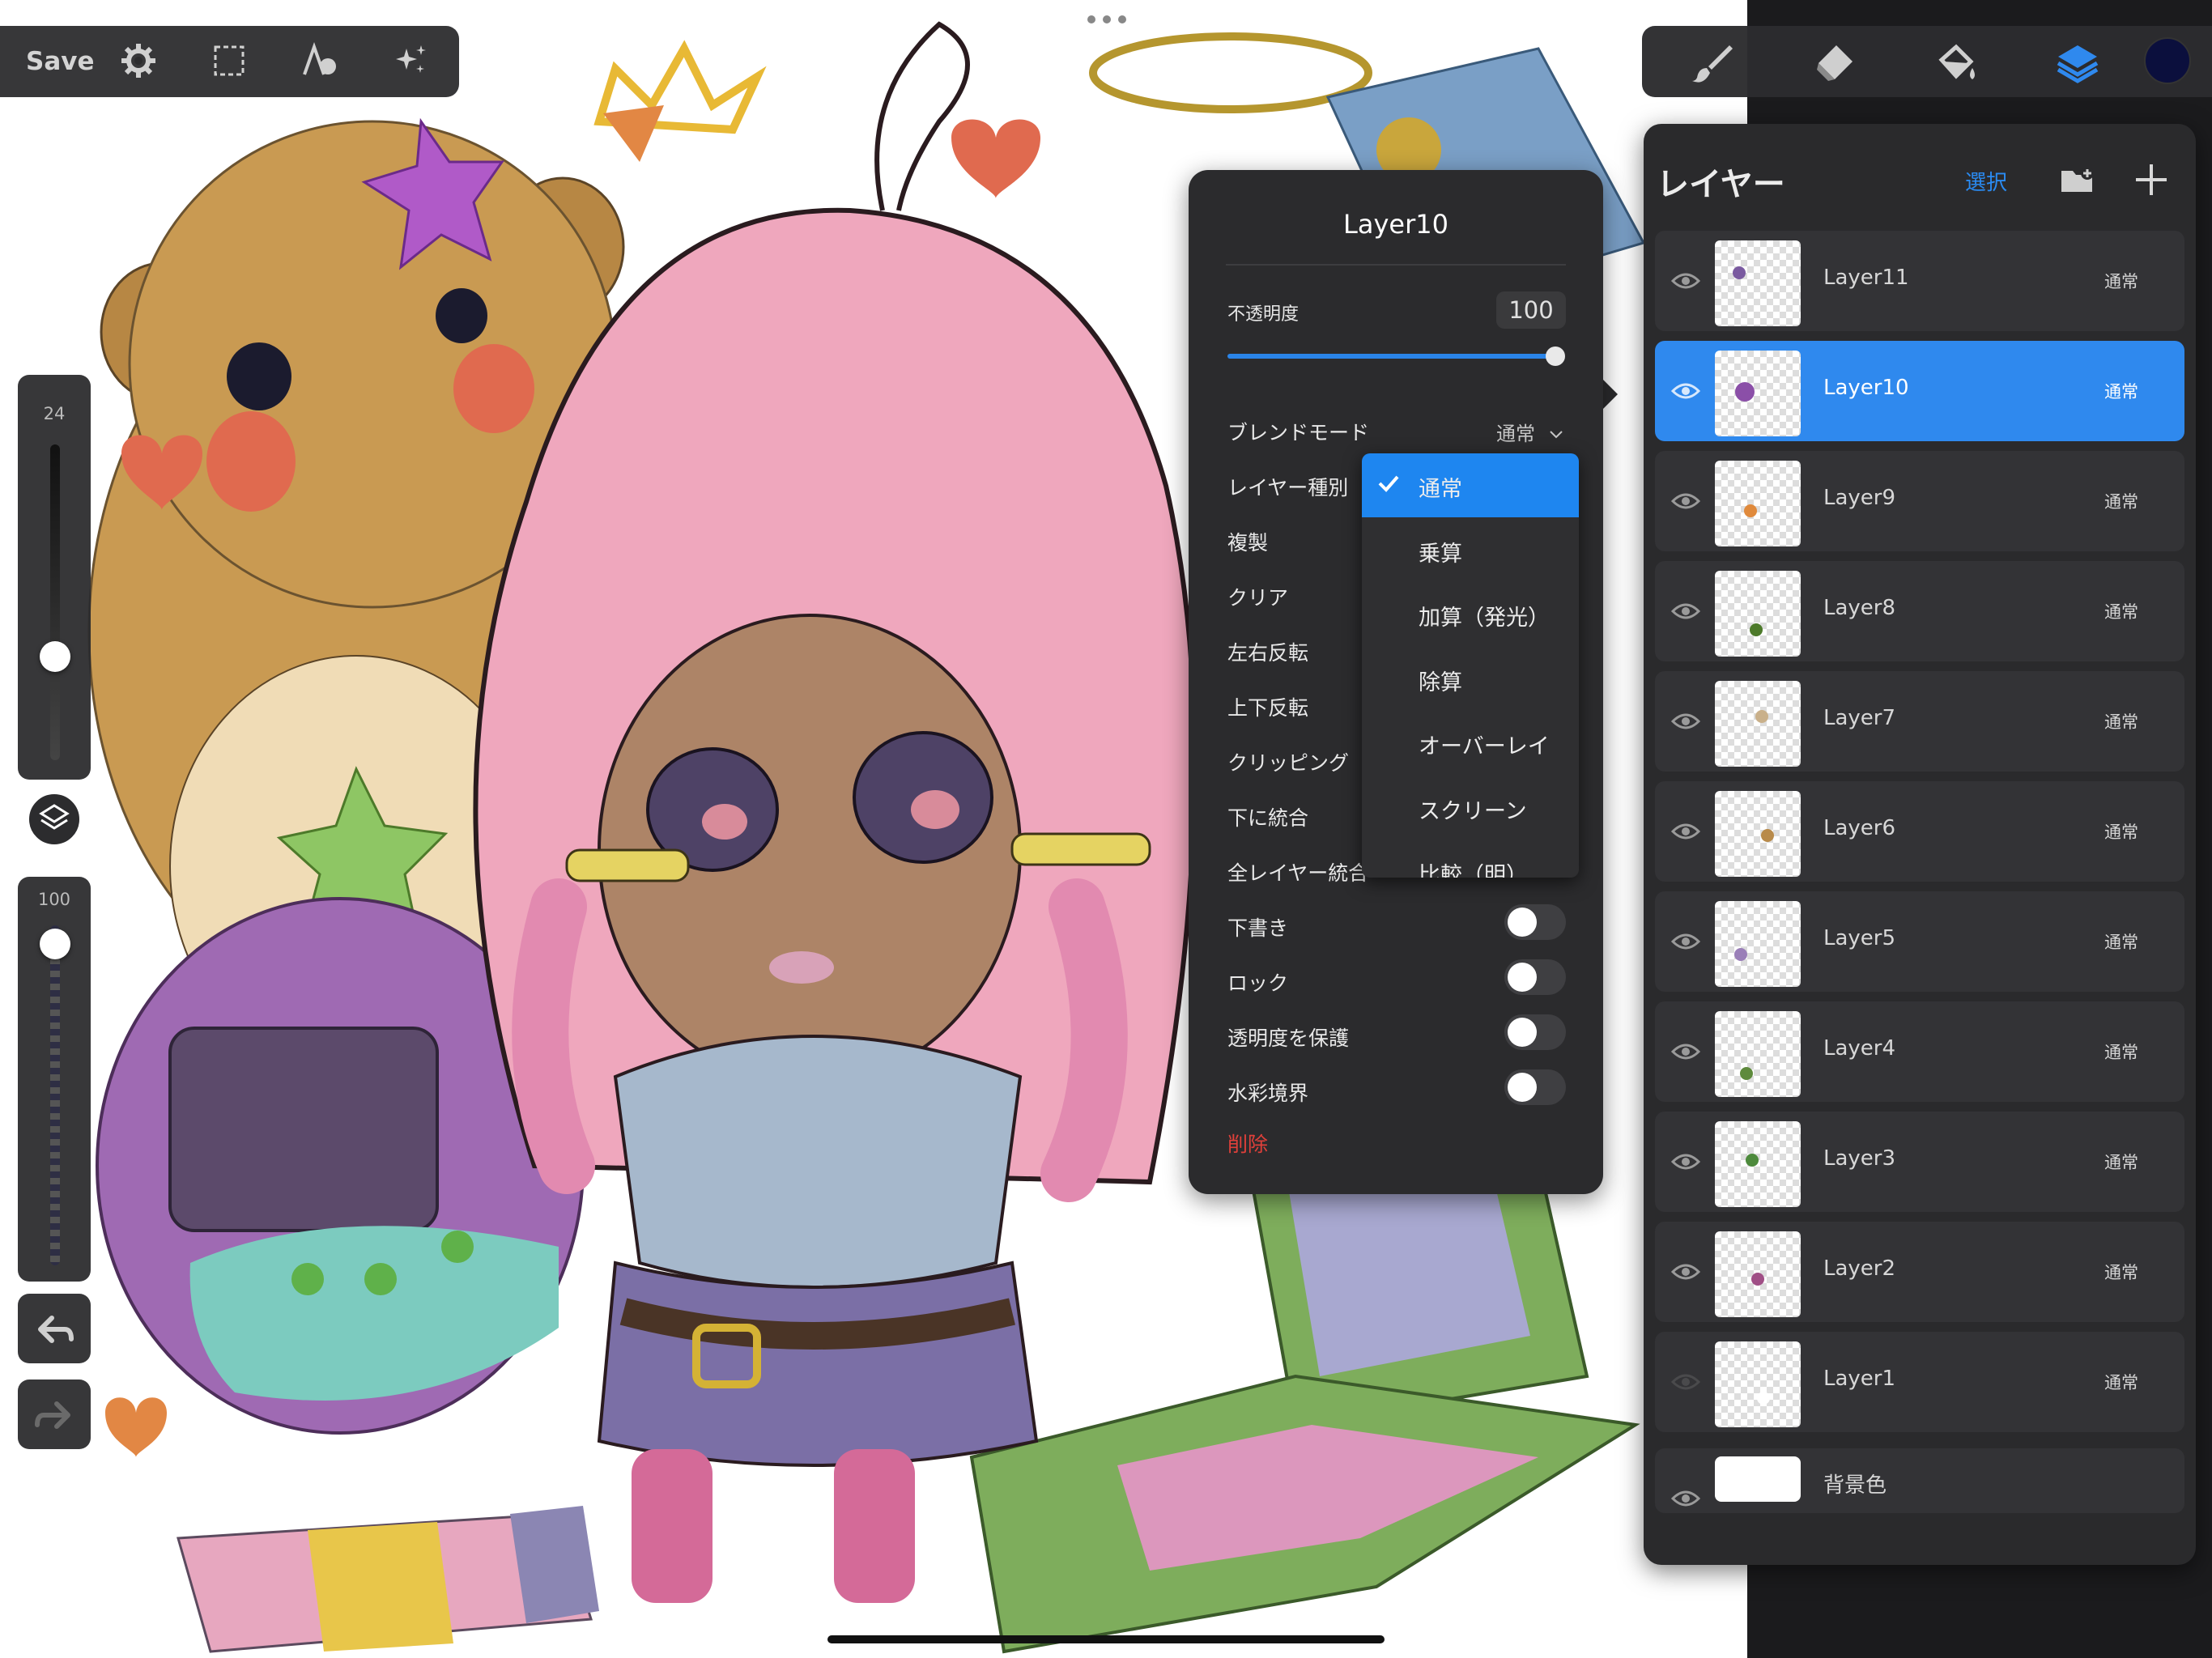 The image size is (2212, 1658). What do you see at coordinates (1920, 1382) in the screenshot?
I see `layer-row: Layer1 通常` at bounding box center [1920, 1382].